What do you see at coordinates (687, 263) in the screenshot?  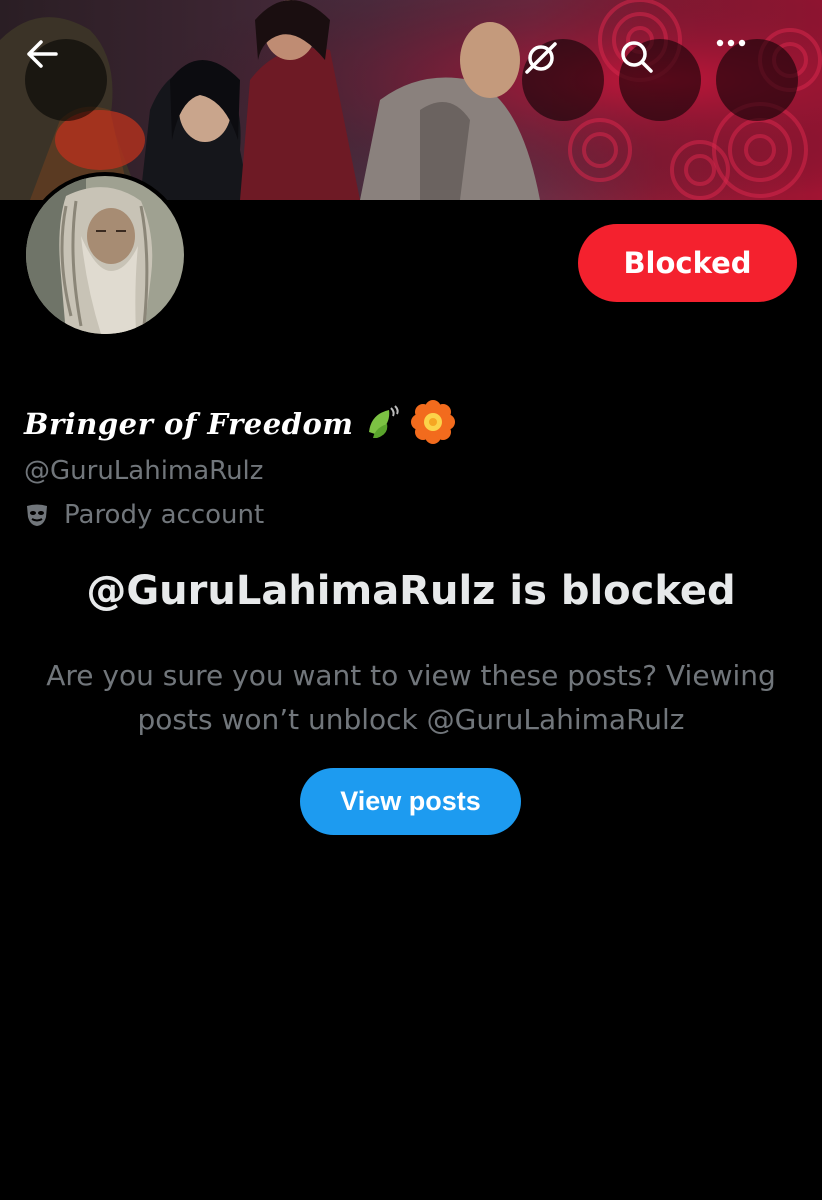 I see `blocked-button: Blocked` at bounding box center [687, 263].